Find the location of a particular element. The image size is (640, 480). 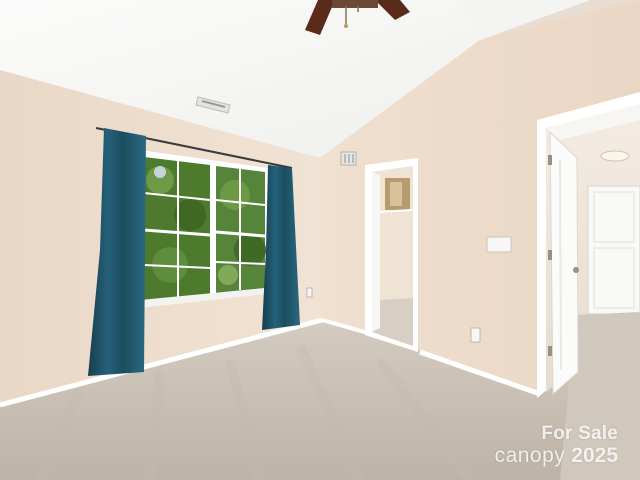

mls-watermark: For Sale canopy 2025 is located at coordinates (556, 445).